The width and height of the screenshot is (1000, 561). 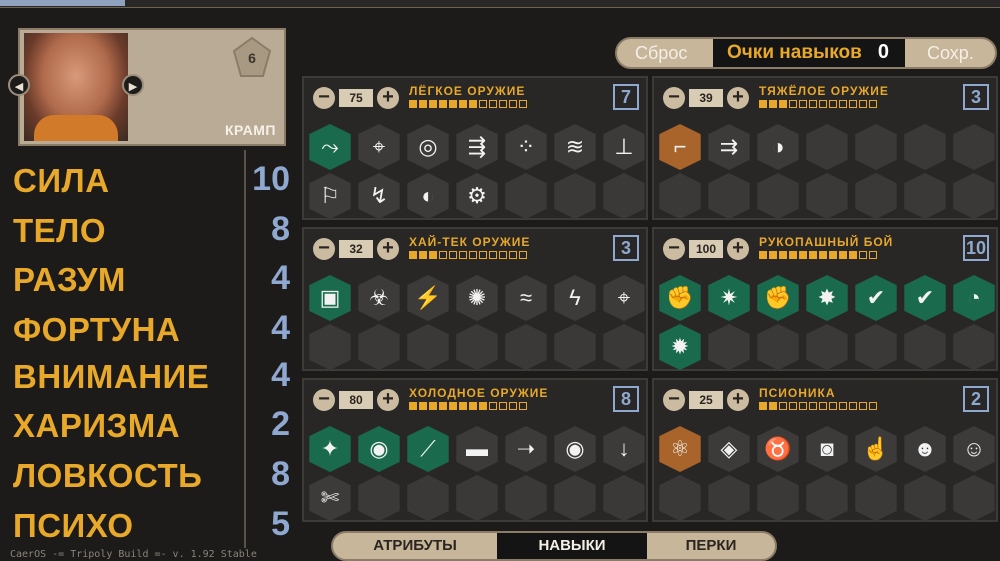 I want to click on perk-slot: ✹, so click(x=680, y=347).